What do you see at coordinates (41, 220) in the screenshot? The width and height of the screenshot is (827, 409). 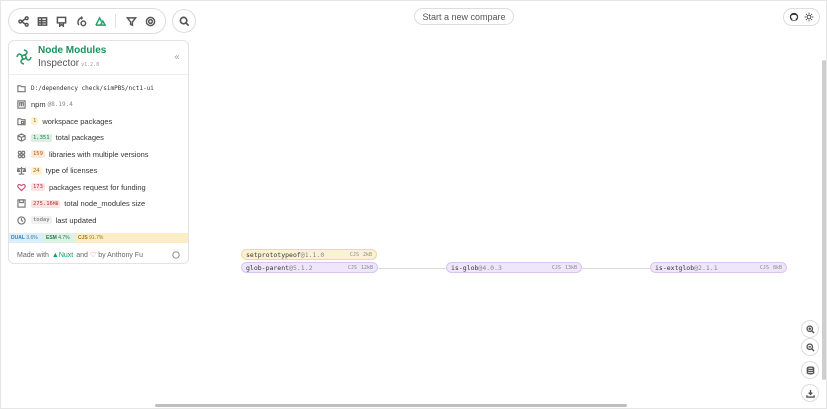 I see `updated-value: today` at bounding box center [41, 220].